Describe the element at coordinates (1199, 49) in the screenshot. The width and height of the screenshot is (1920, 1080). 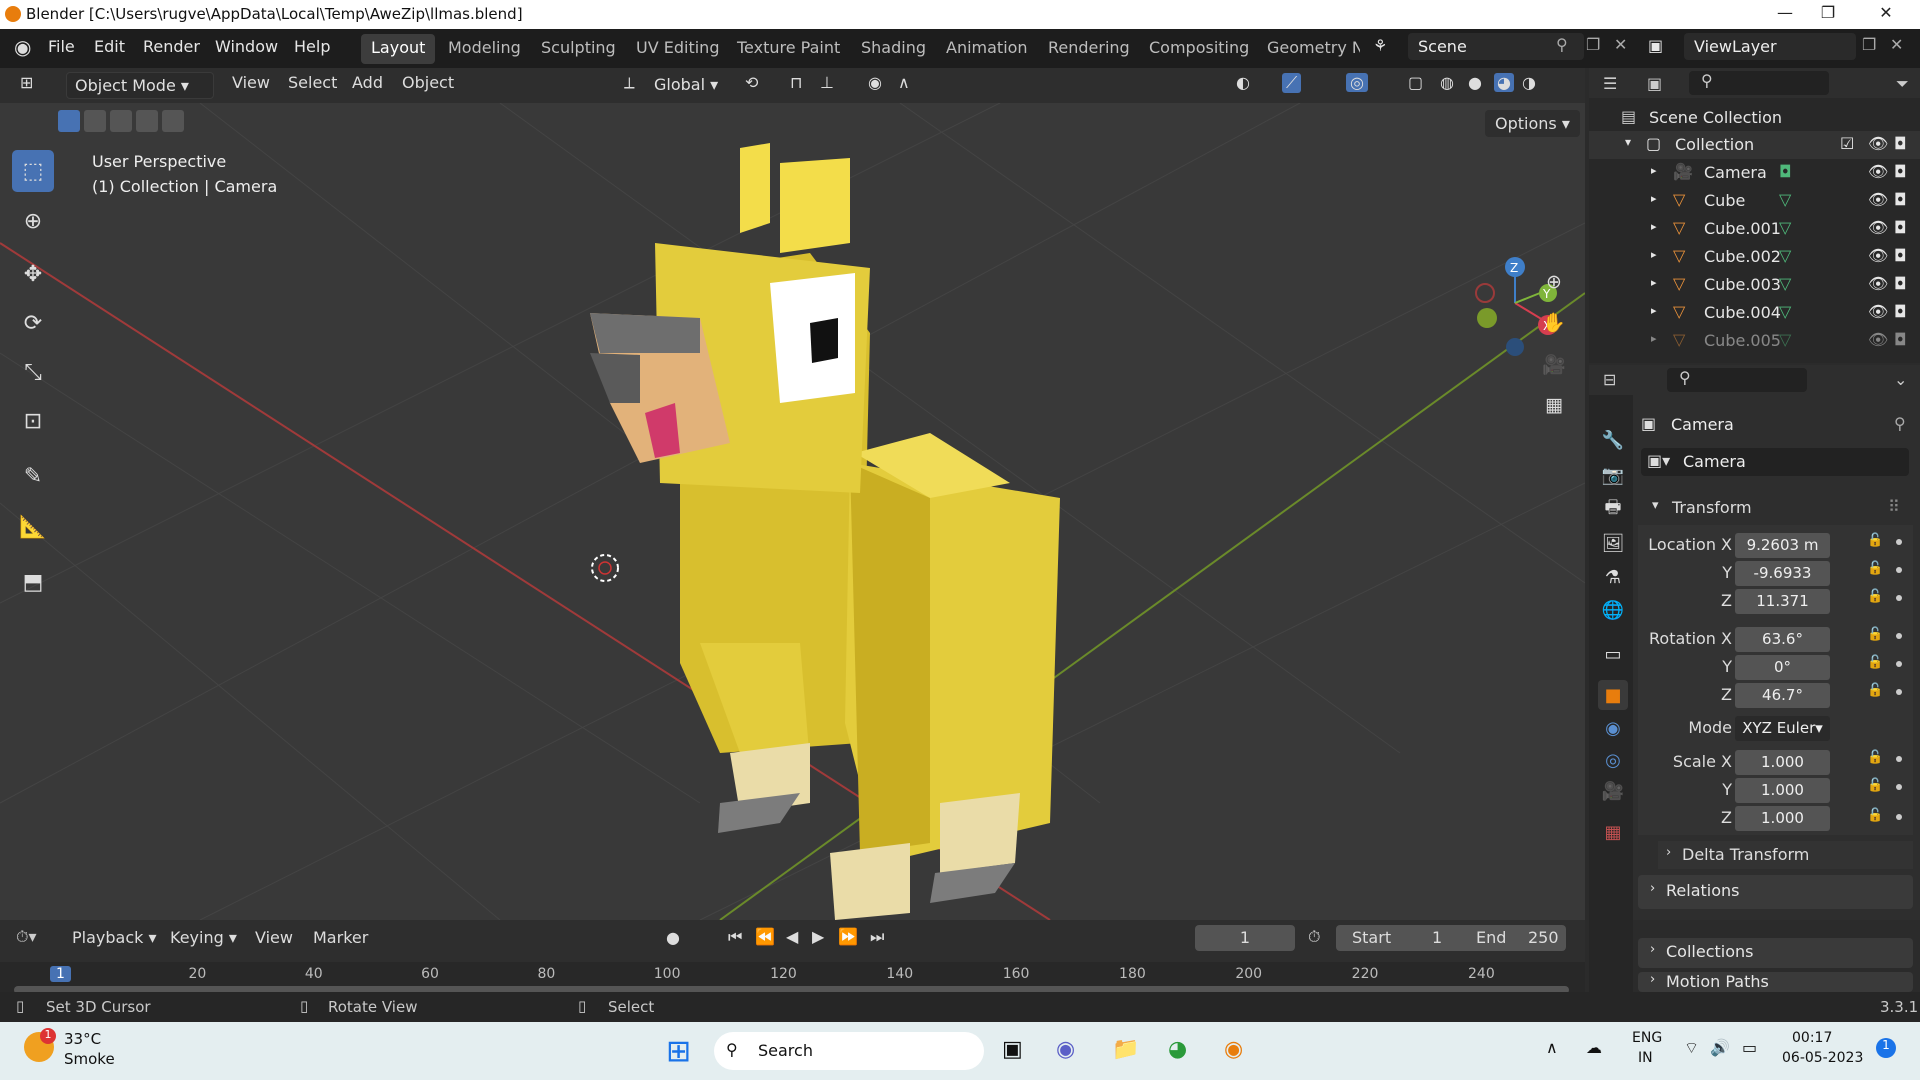
I see `tab-compositing: Compositing` at that location.